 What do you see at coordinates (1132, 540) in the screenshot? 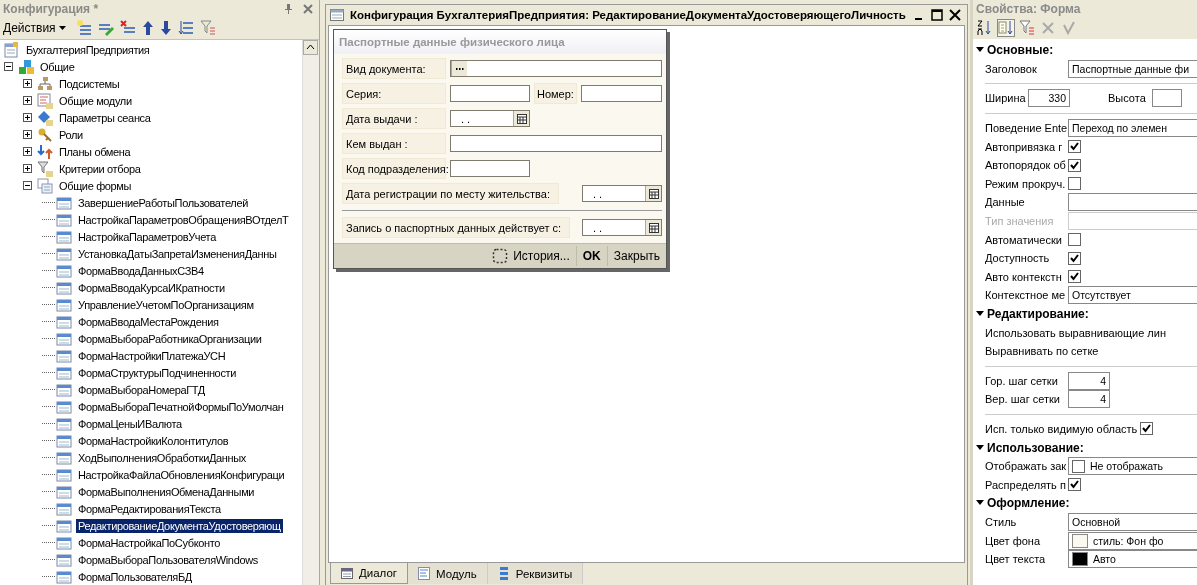
I see `color-field: стиль: Фон фо` at bounding box center [1132, 540].